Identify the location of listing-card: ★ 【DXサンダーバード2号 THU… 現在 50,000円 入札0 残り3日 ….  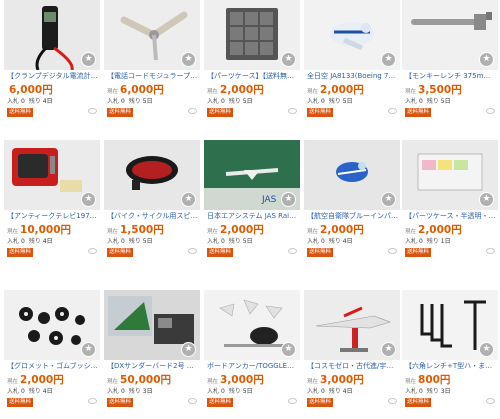
(152, 354).